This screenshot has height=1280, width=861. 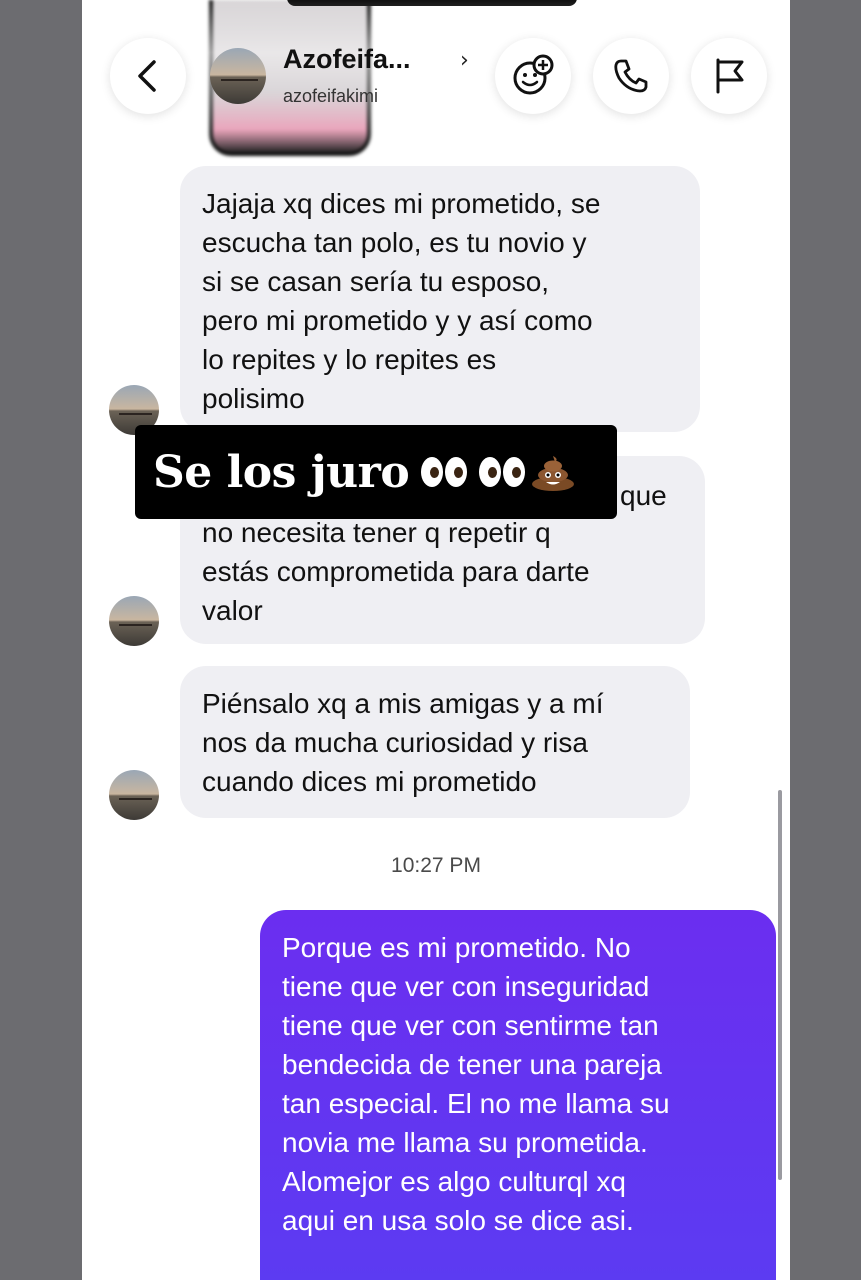 What do you see at coordinates (643, 495) in the screenshot?
I see `message-text-fragment: que` at bounding box center [643, 495].